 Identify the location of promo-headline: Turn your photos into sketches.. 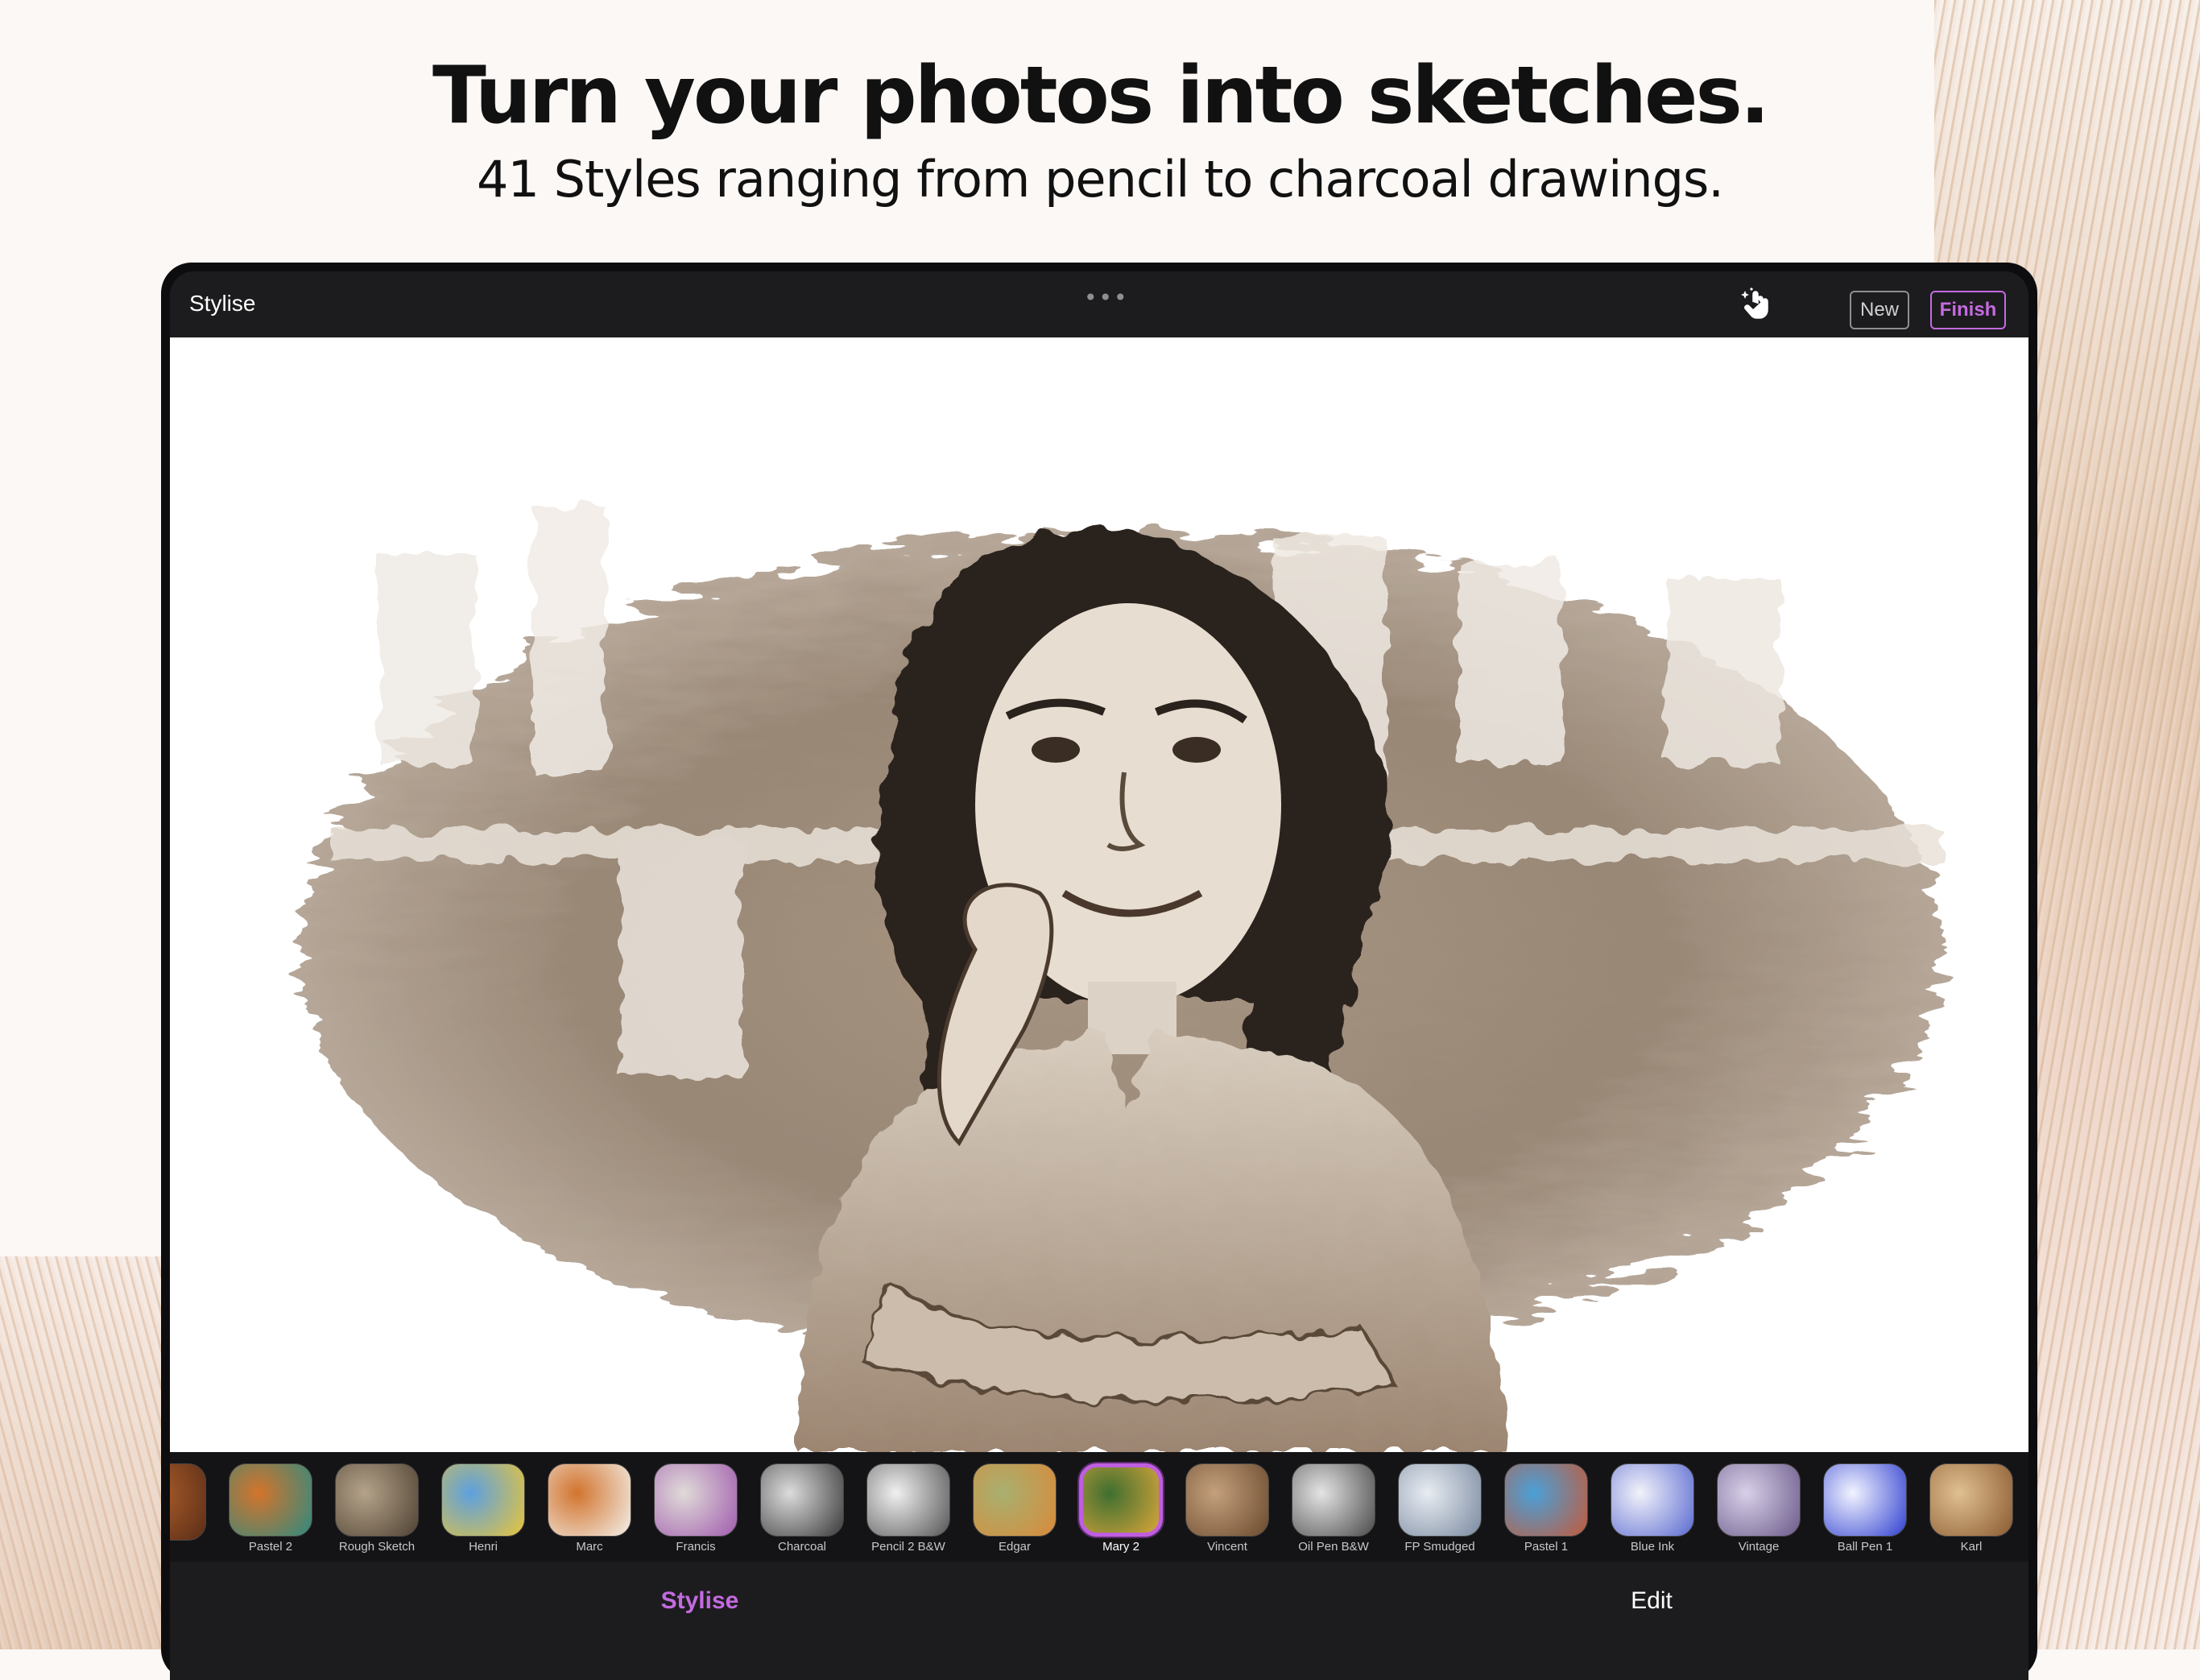
(1101, 96).